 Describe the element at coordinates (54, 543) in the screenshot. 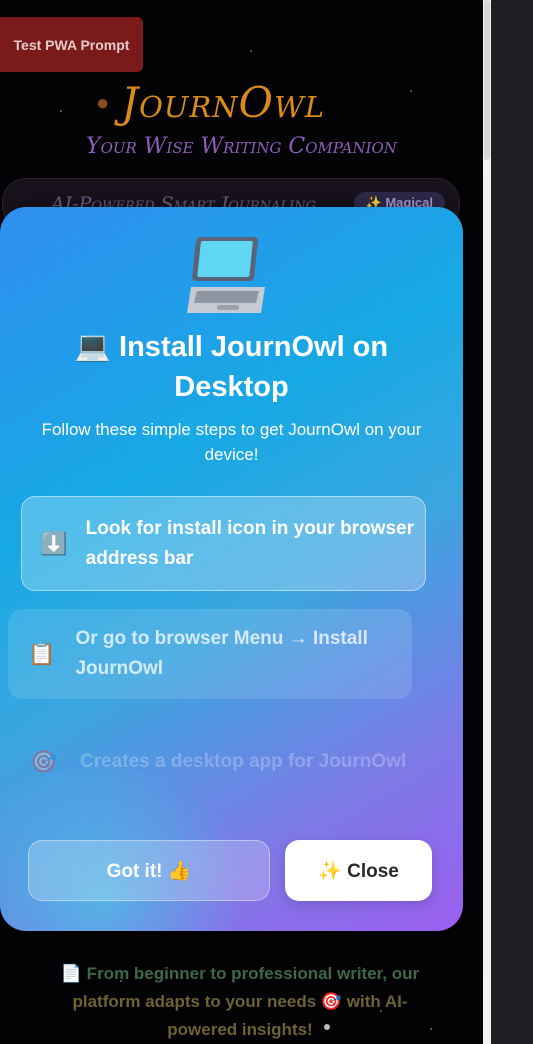

I see `download-arrow-icon: ⬇️` at that location.